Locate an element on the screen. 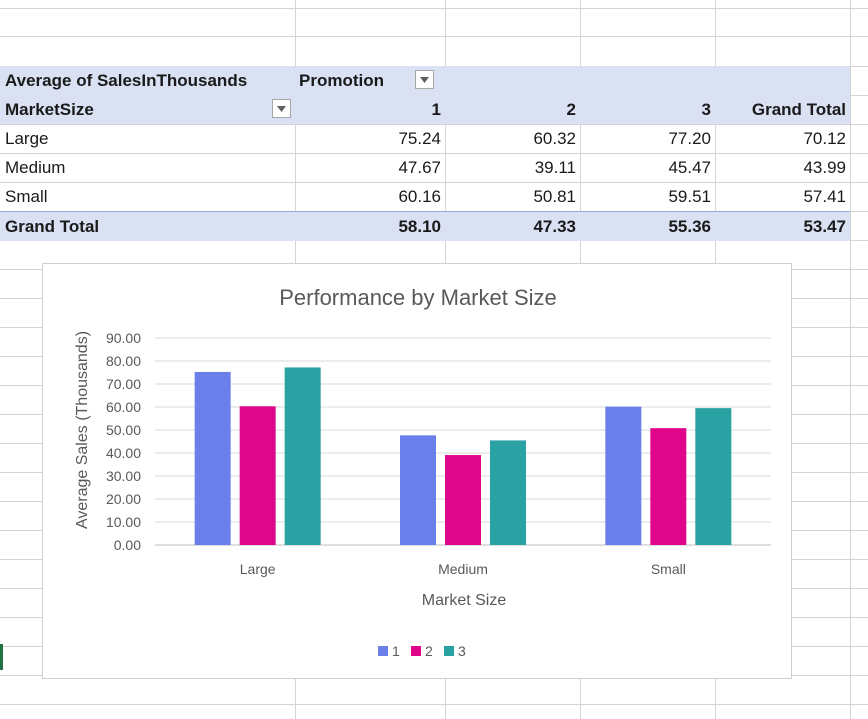  y-tick-label: 80.00 is located at coordinates (123, 361).